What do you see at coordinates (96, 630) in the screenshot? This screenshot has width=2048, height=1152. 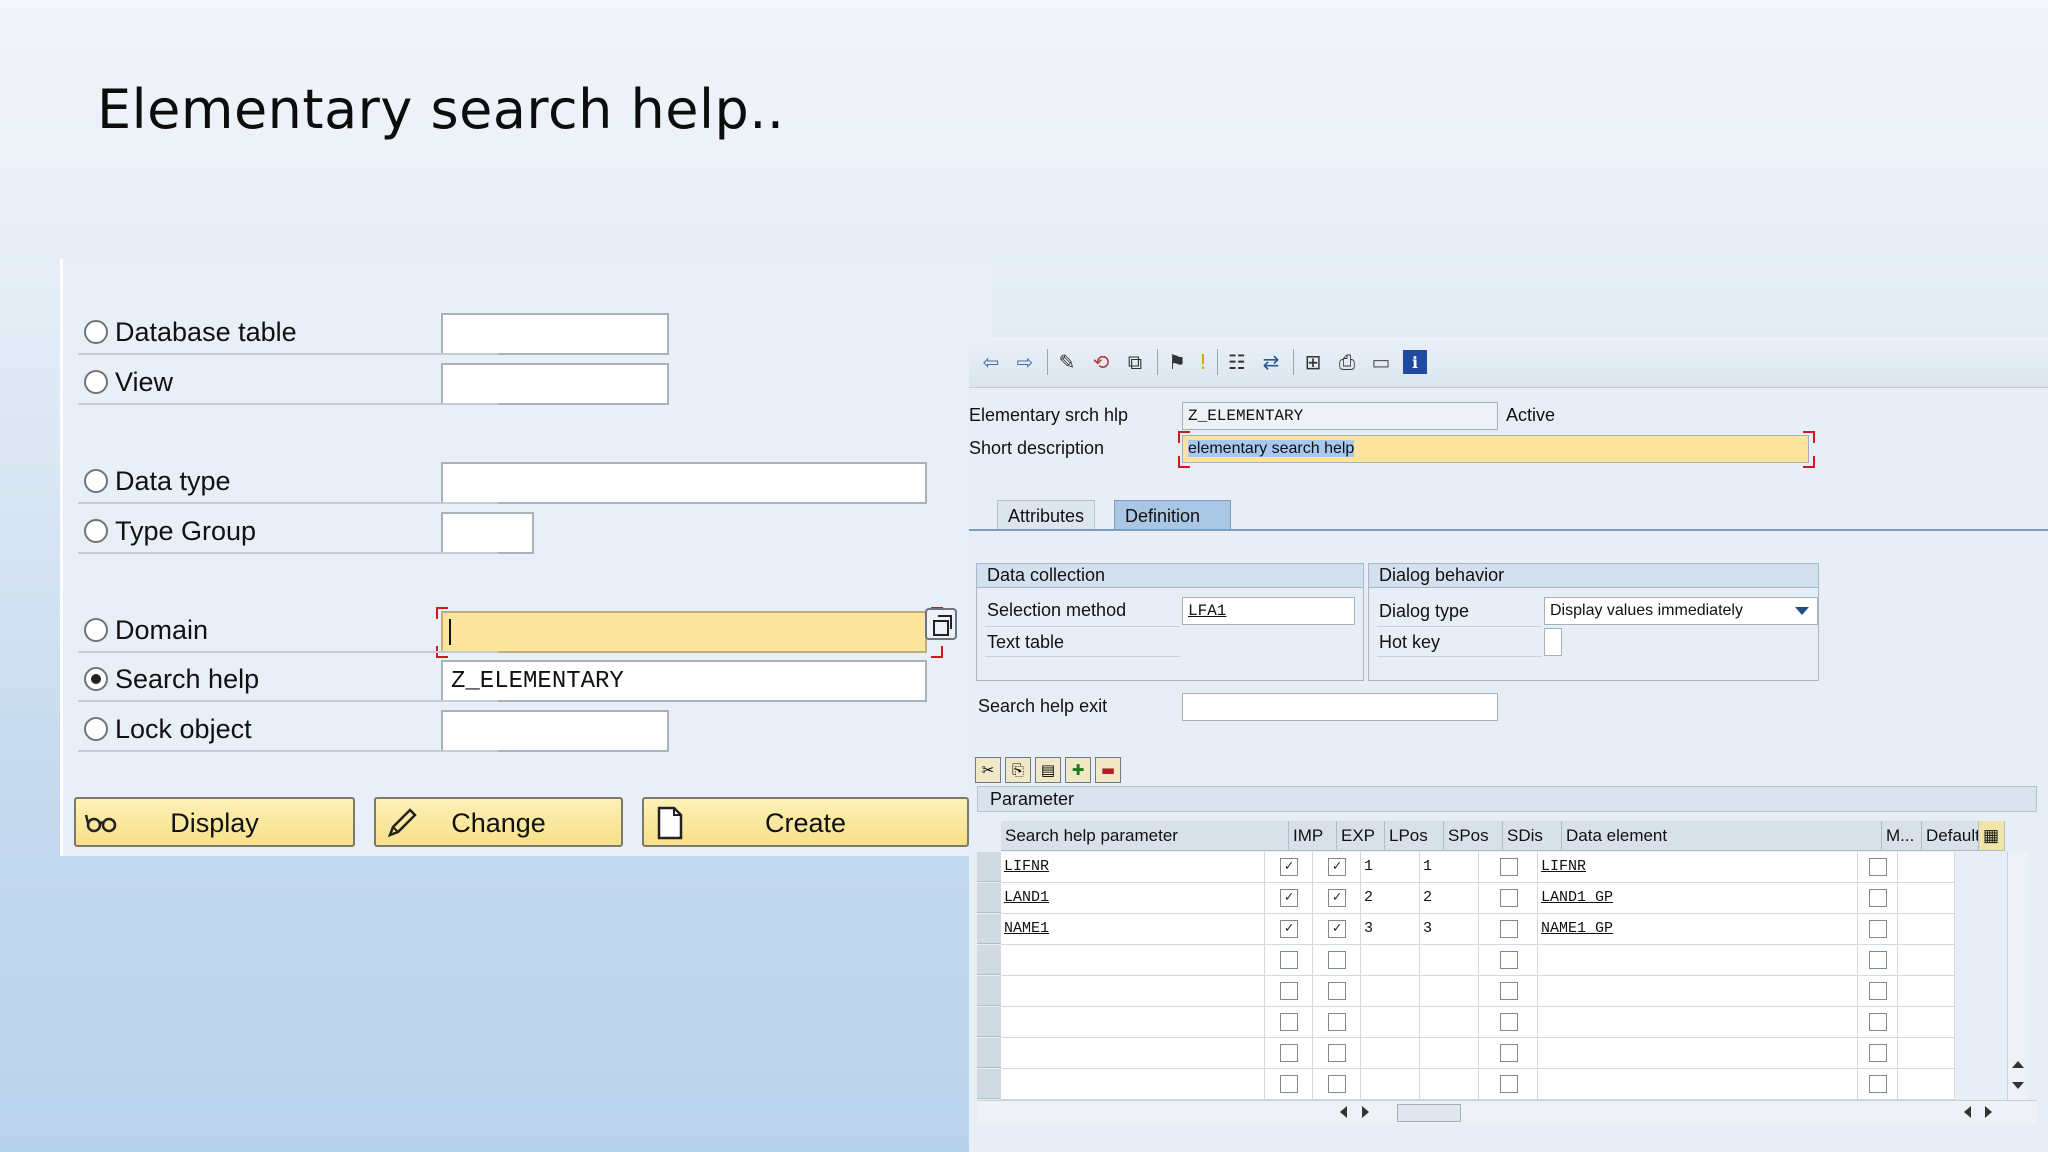 I see `radio-domain` at bounding box center [96, 630].